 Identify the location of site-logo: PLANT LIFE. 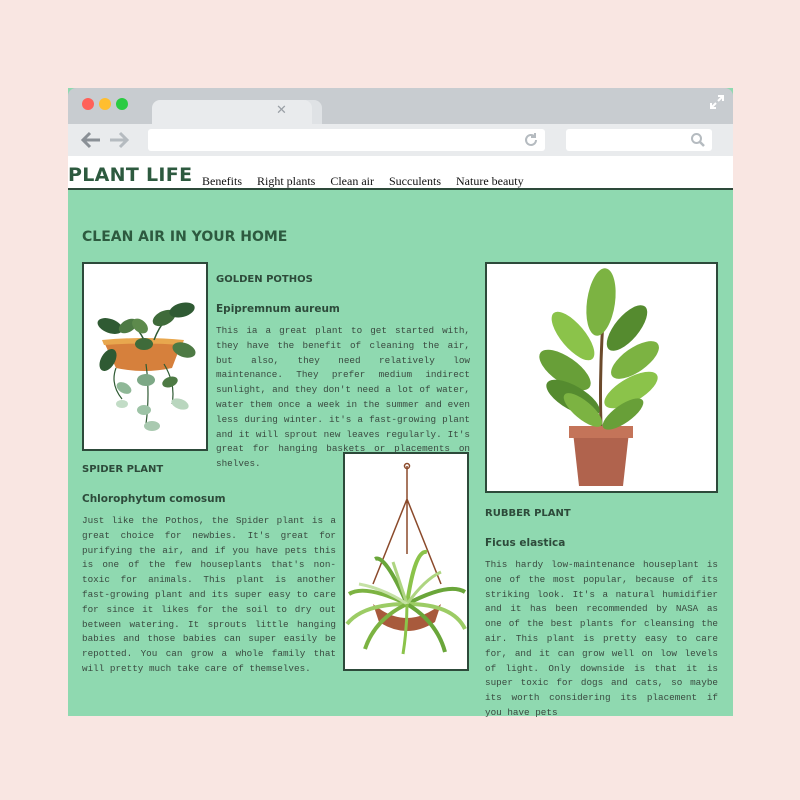
(130, 175).